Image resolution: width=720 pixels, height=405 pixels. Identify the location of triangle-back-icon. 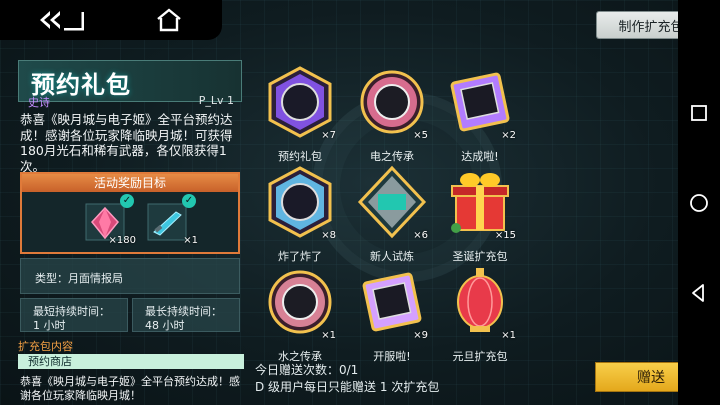
(698, 293).